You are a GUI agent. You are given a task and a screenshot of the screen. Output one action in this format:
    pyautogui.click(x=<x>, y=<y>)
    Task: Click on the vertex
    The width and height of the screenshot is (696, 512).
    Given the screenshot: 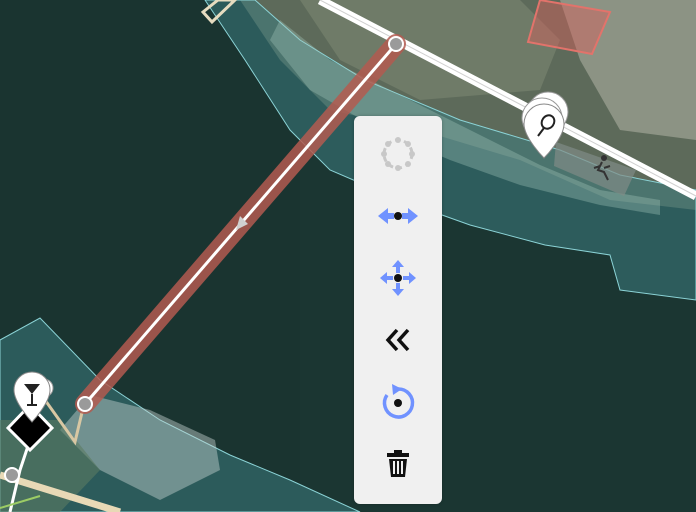 What is the action you would take?
    pyautogui.click(x=12, y=475)
    